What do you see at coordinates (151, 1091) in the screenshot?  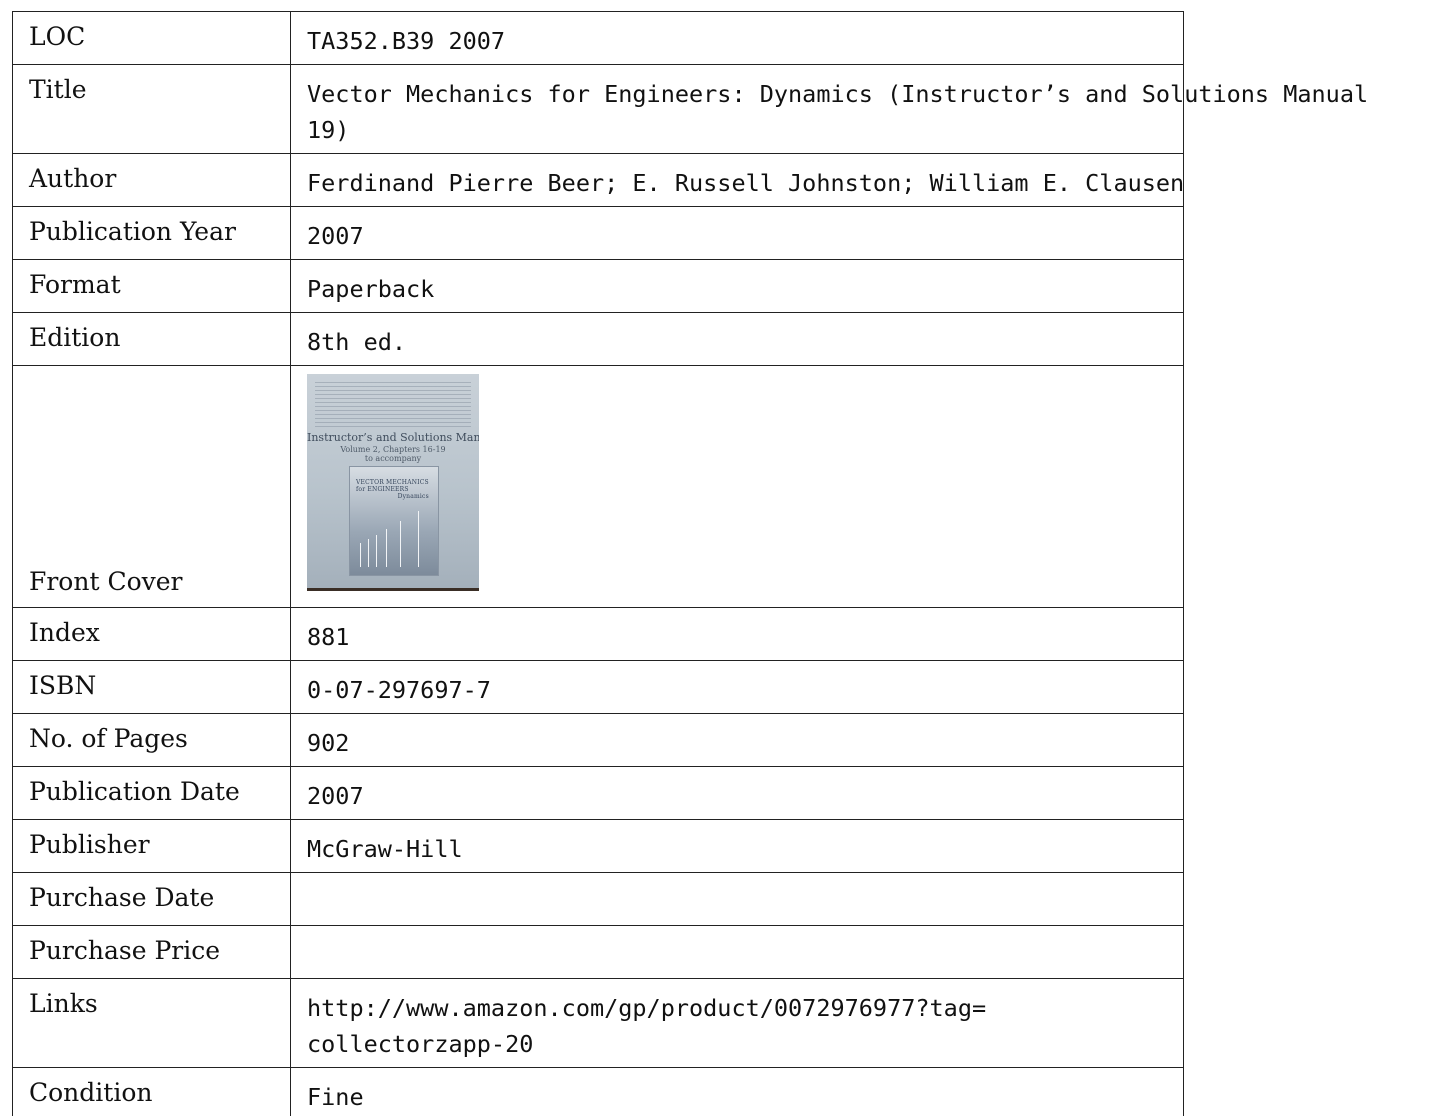 I see `label-condition: Condition` at bounding box center [151, 1091].